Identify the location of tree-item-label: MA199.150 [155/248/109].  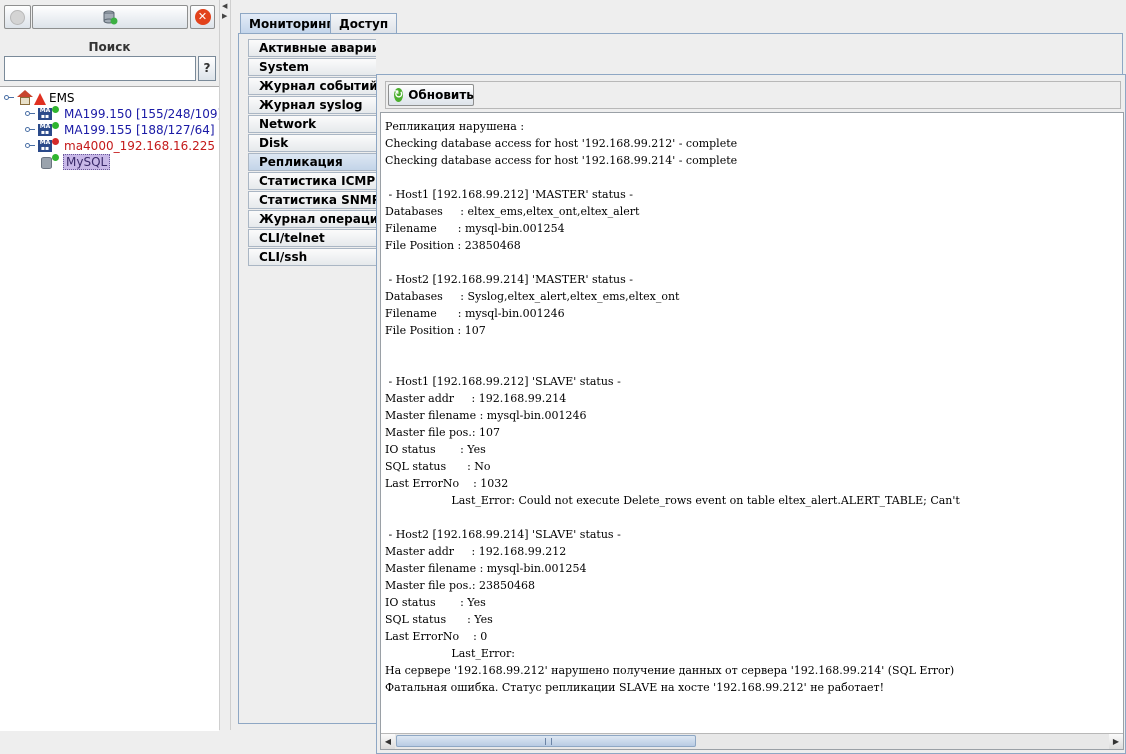
(143, 114).